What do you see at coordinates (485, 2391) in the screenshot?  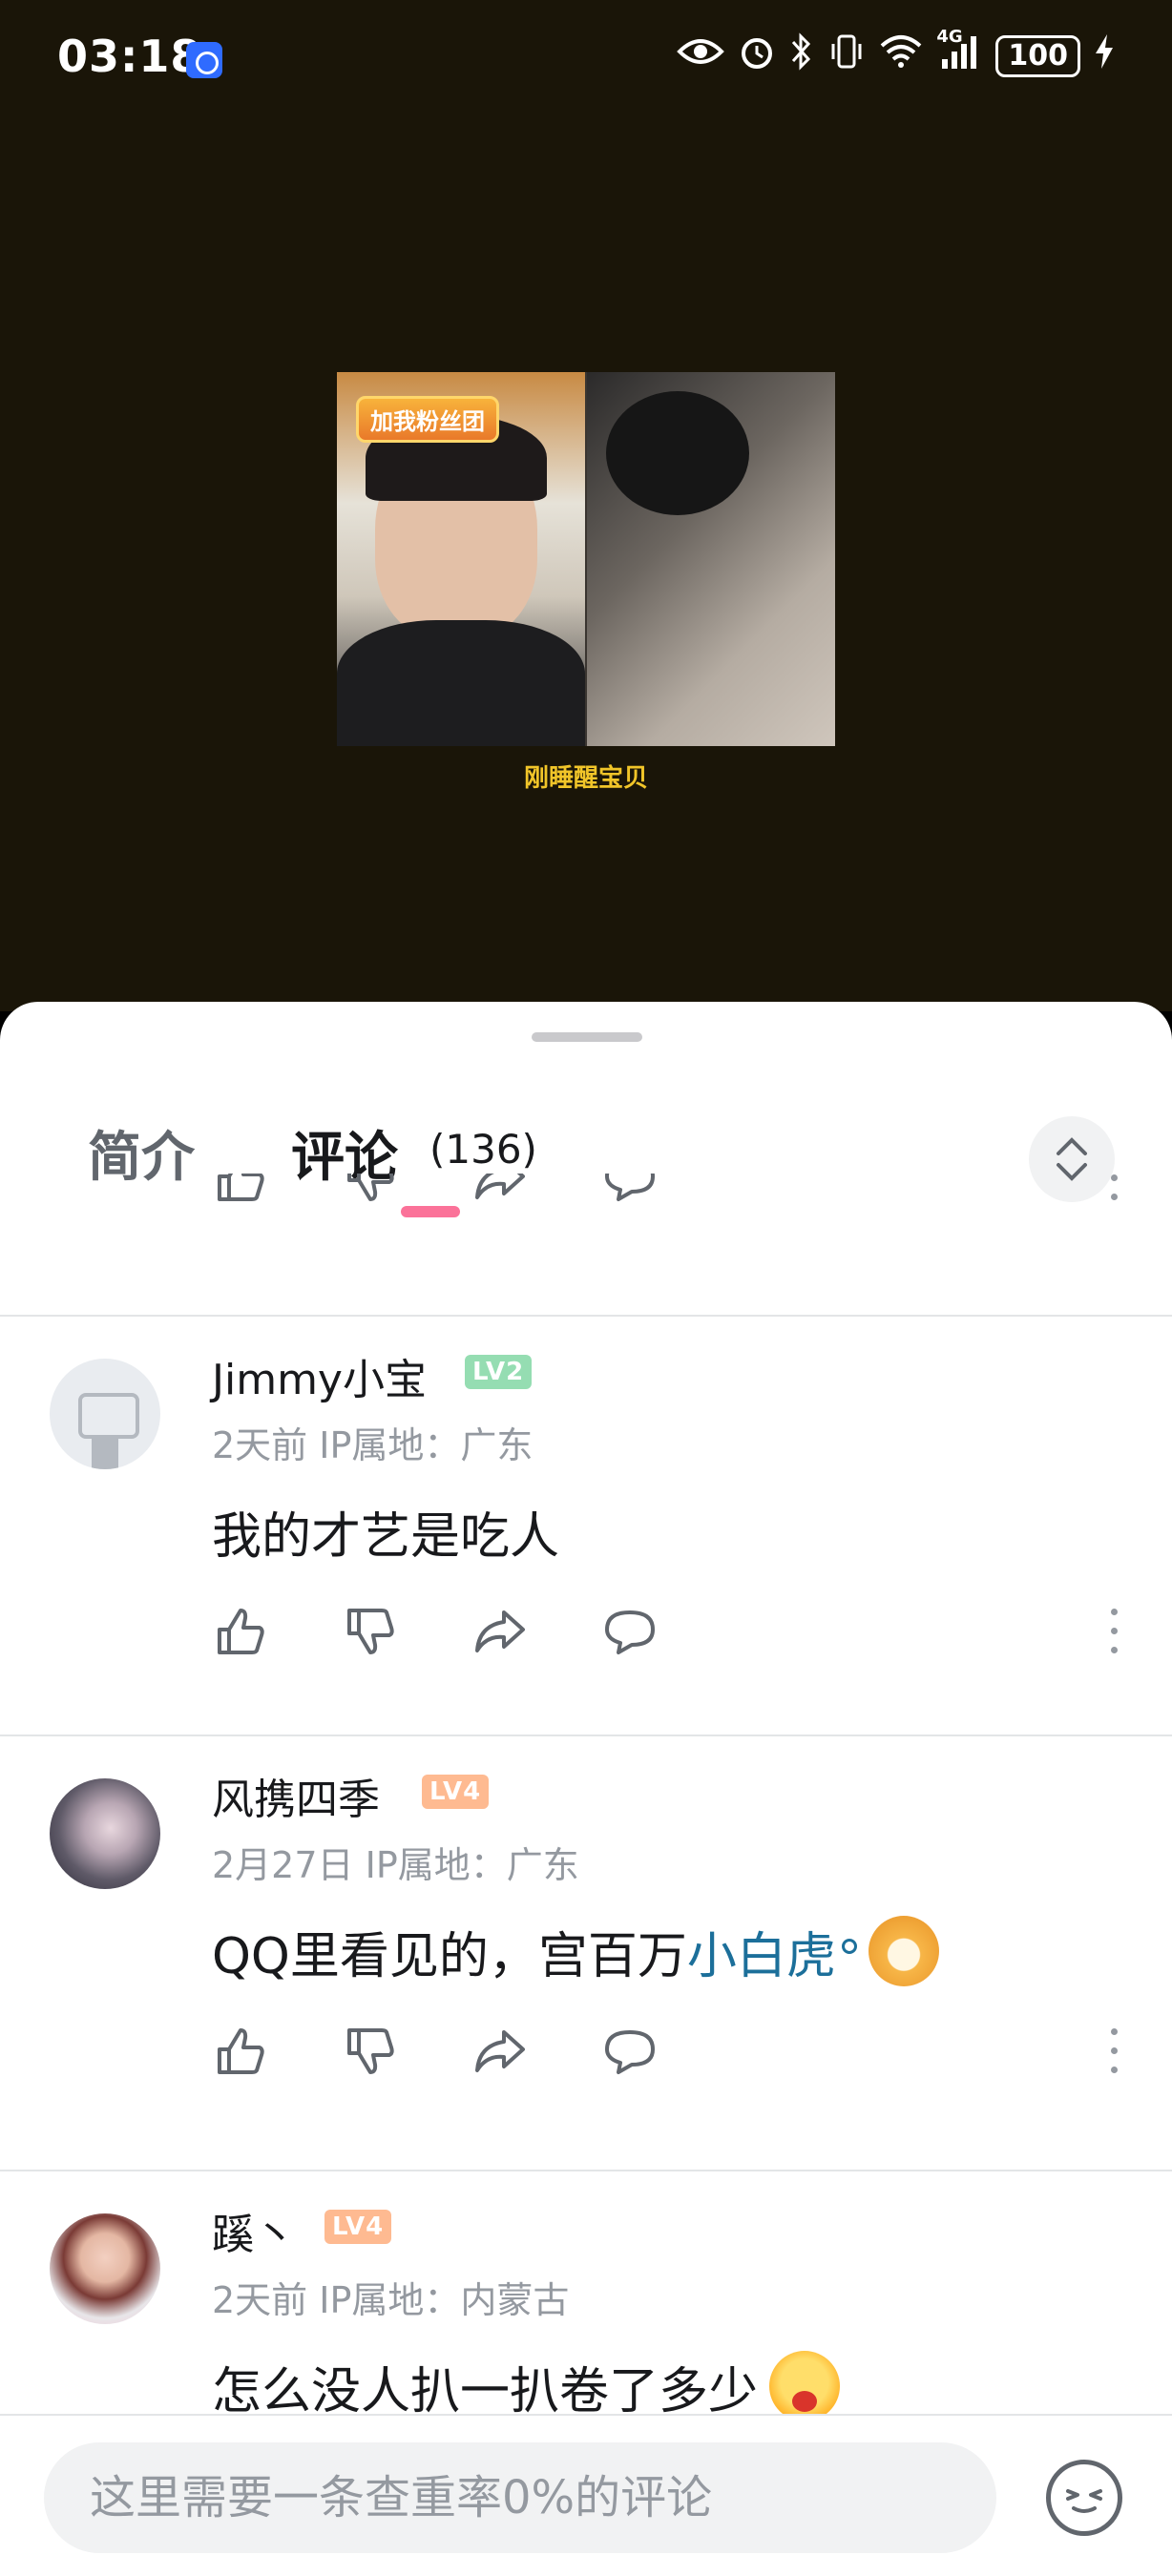 I see `comment-text-body: 怎么没人扒一扒卷了多少` at bounding box center [485, 2391].